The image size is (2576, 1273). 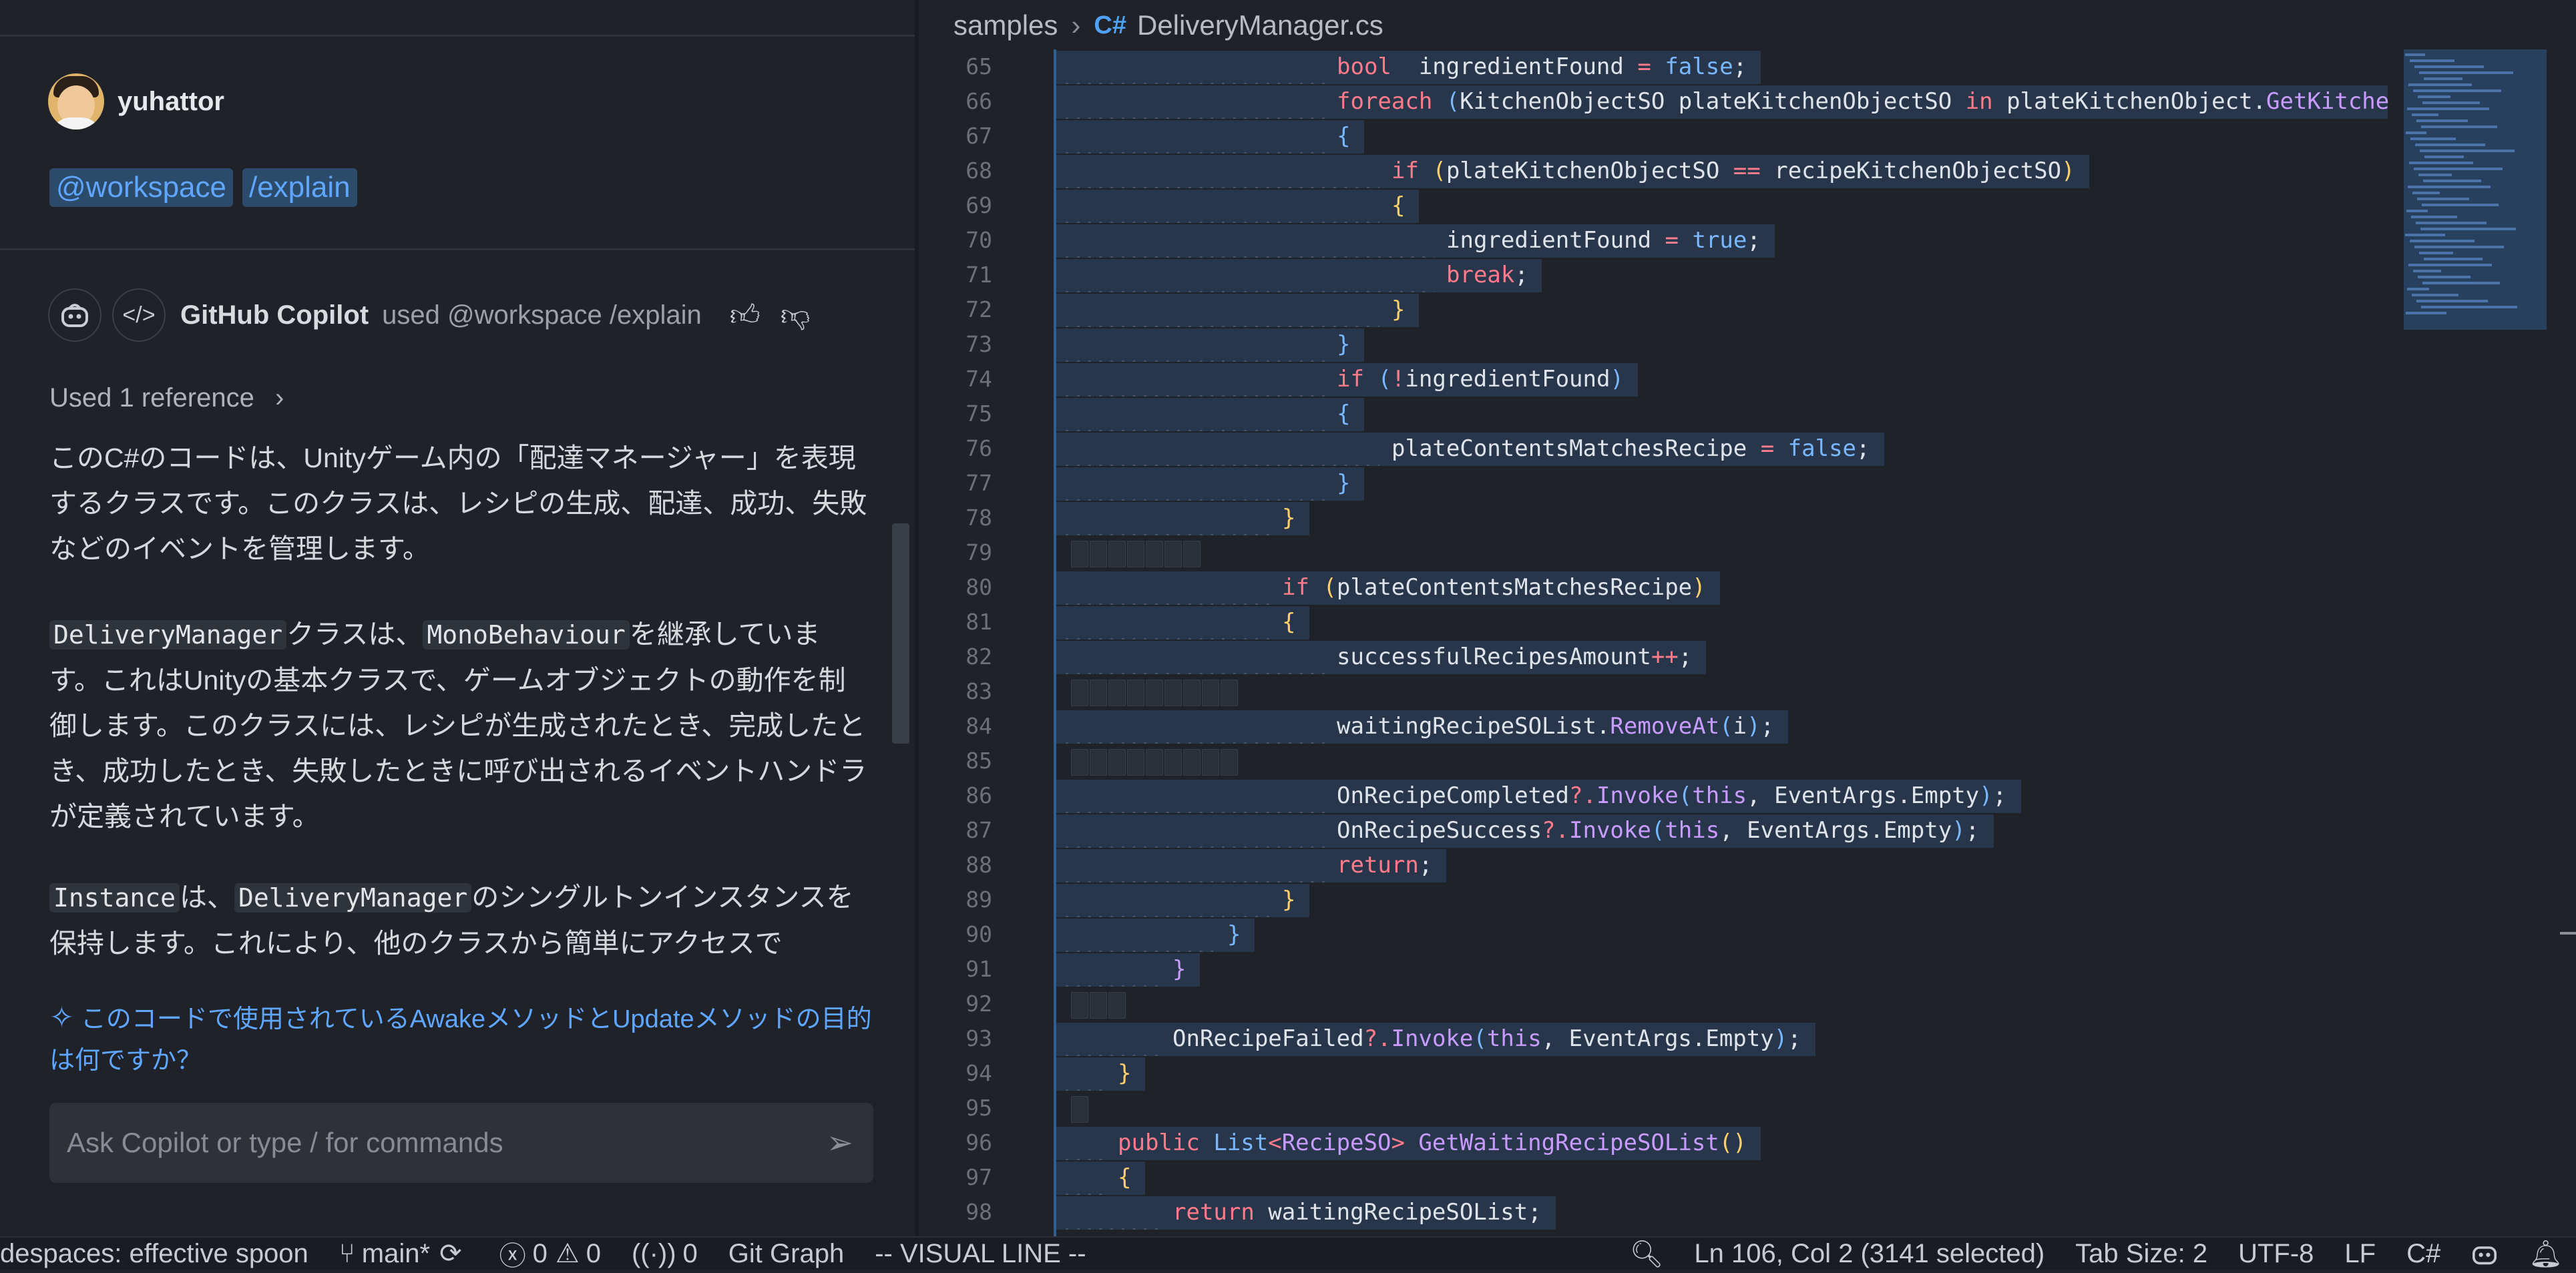 I want to click on code-text: if (!ingredientFound), so click(x=1480, y=380).